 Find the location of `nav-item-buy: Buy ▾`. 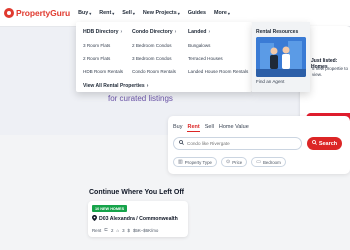

nav-item-buy: Buy ▾ is located at coordinates (84, 13).